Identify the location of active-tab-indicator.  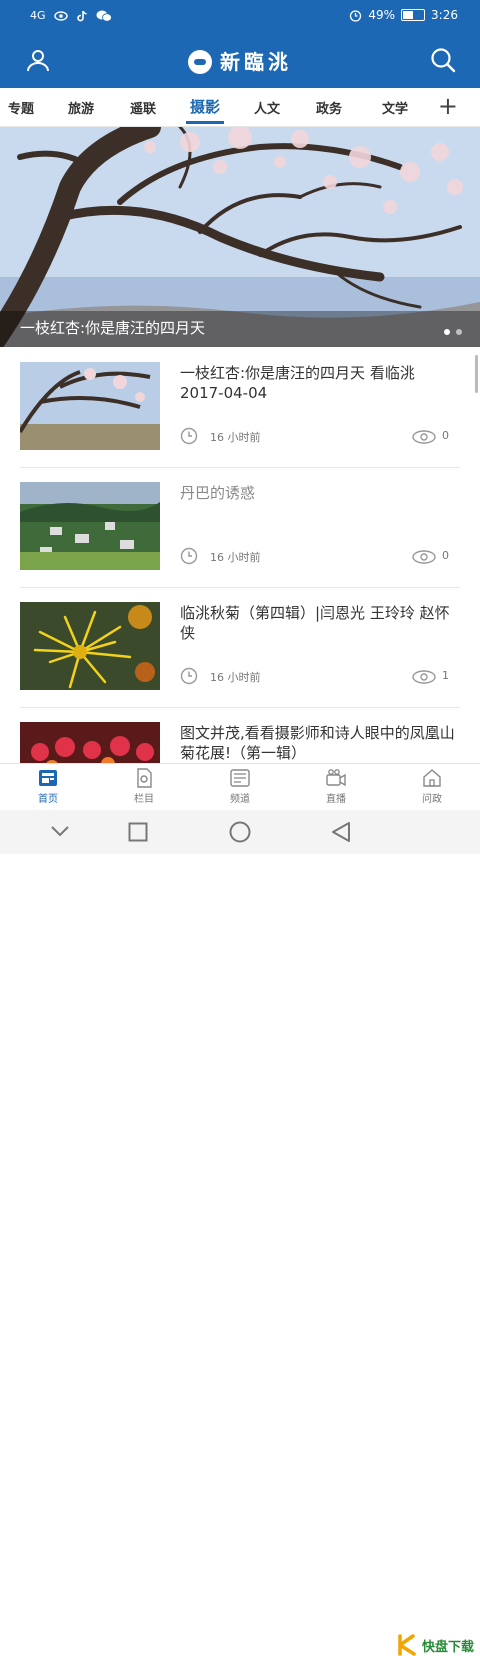
(205, 122).